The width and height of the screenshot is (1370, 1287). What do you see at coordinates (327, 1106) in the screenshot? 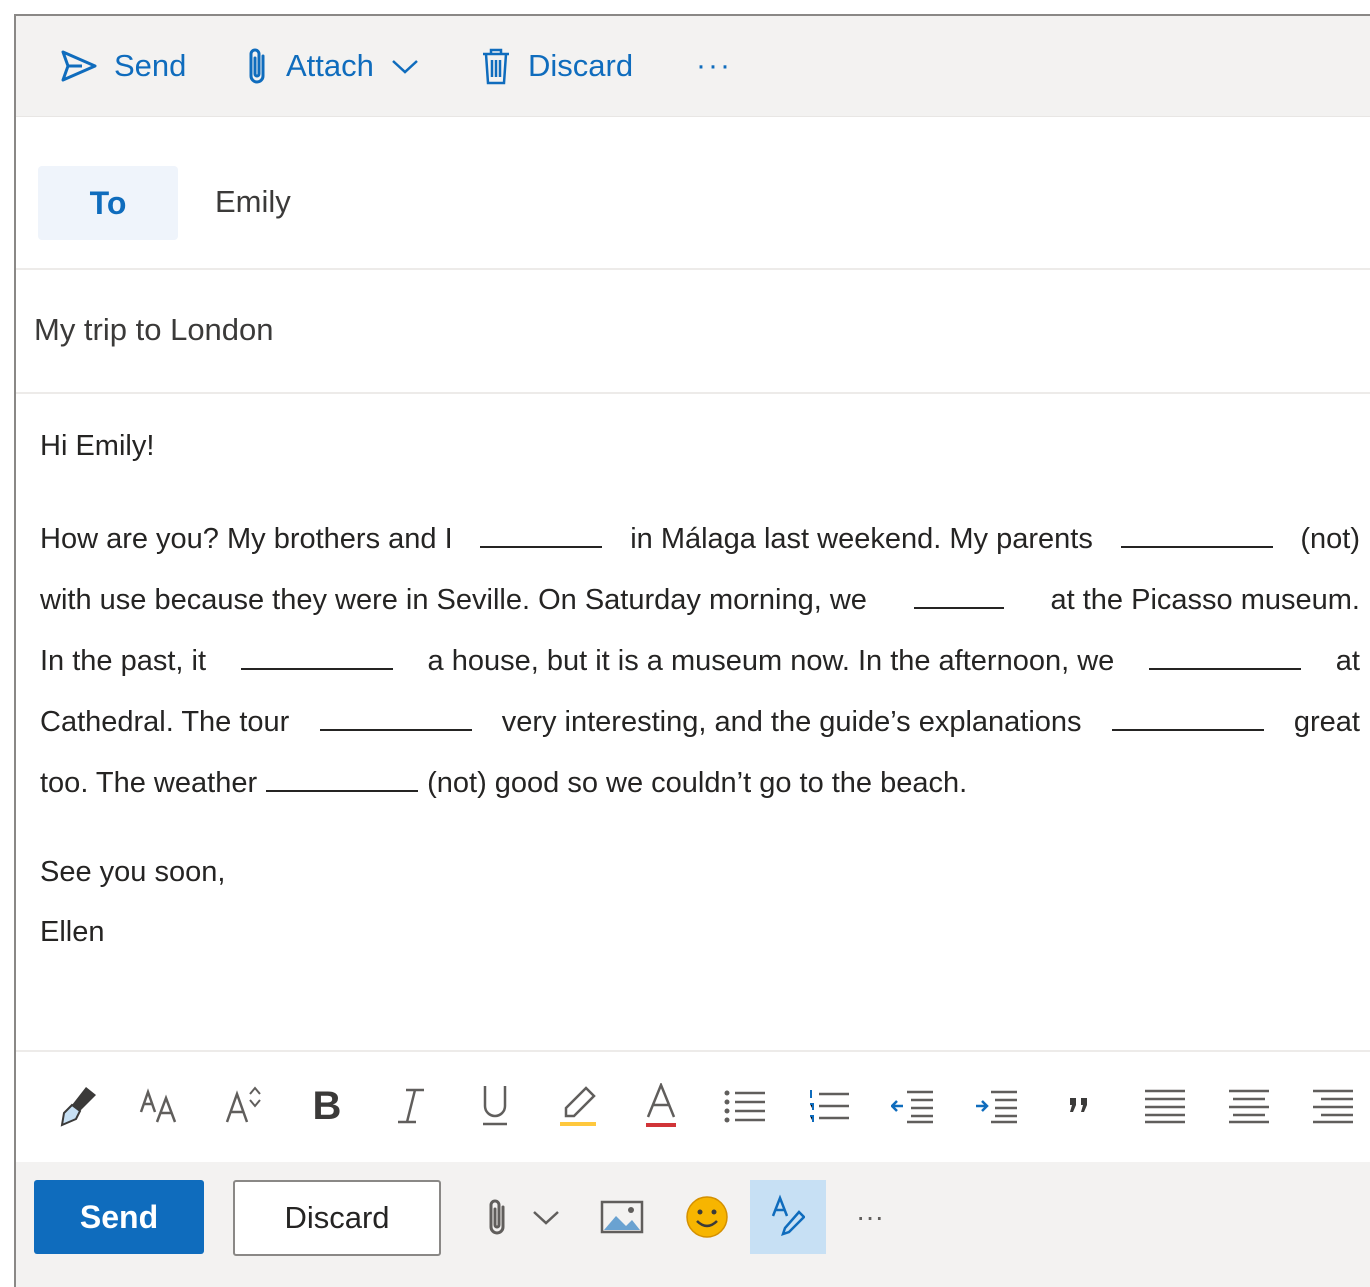
I see `bold-icon: B` at bounding box center [327, 1106].